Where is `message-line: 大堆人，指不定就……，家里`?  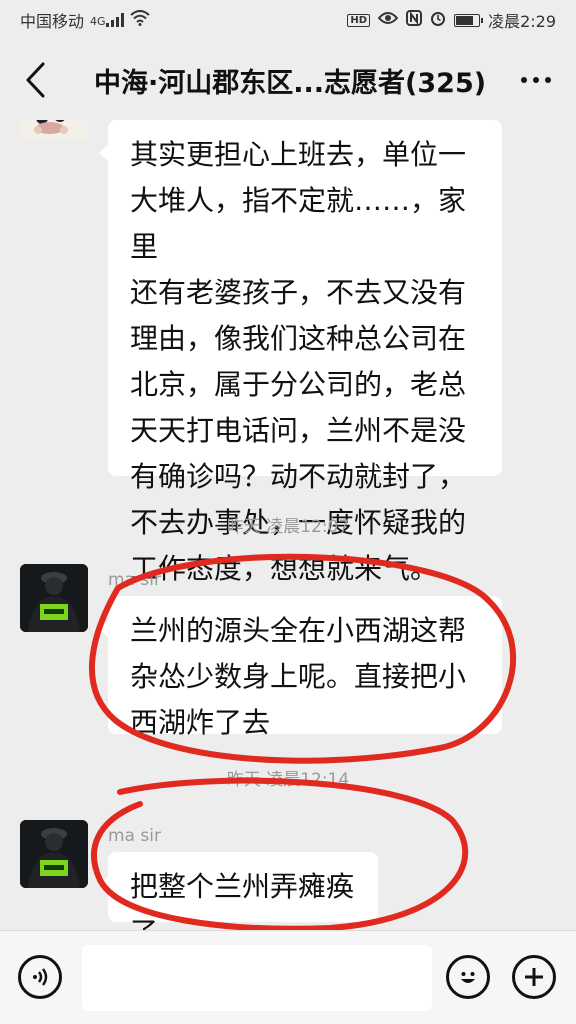 message-line: 大堆人，指不定就……，家里 is located at coordinates (298, 223).